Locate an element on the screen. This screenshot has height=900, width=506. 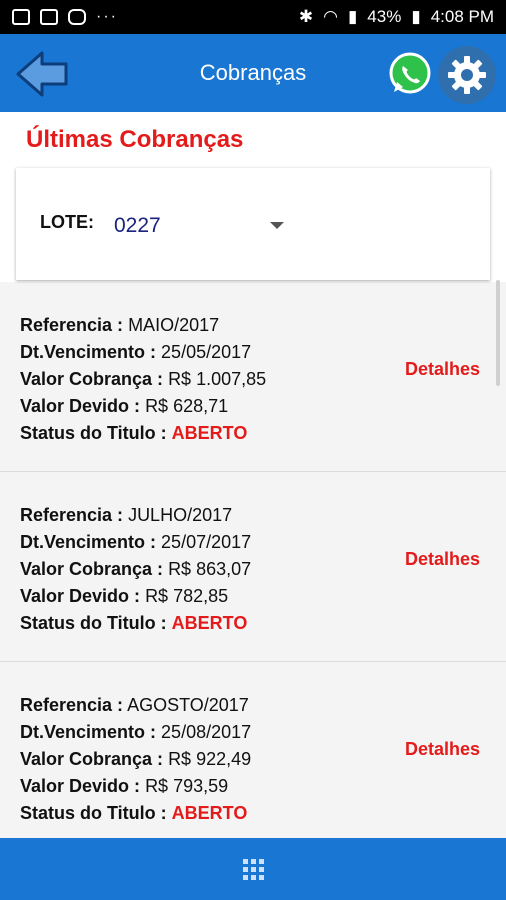
lote-value: 0227 is located at coordinates (137, 225).